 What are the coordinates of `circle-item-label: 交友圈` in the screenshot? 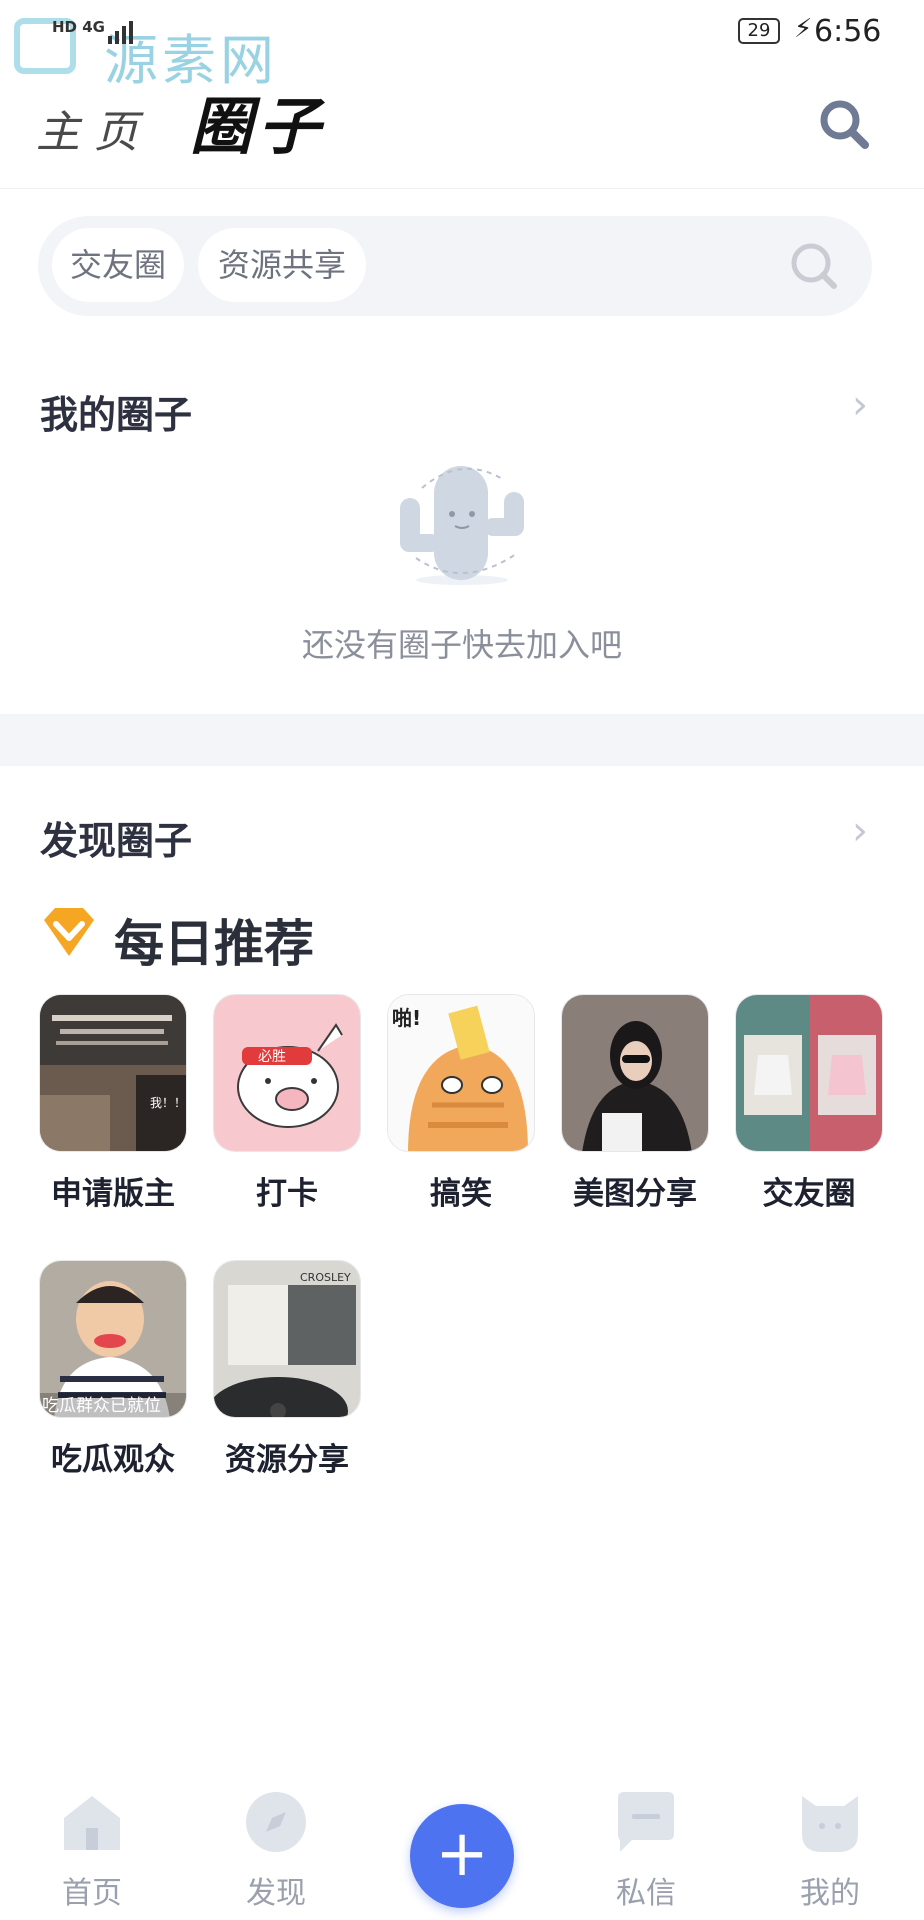 It's located at (809, 1194).